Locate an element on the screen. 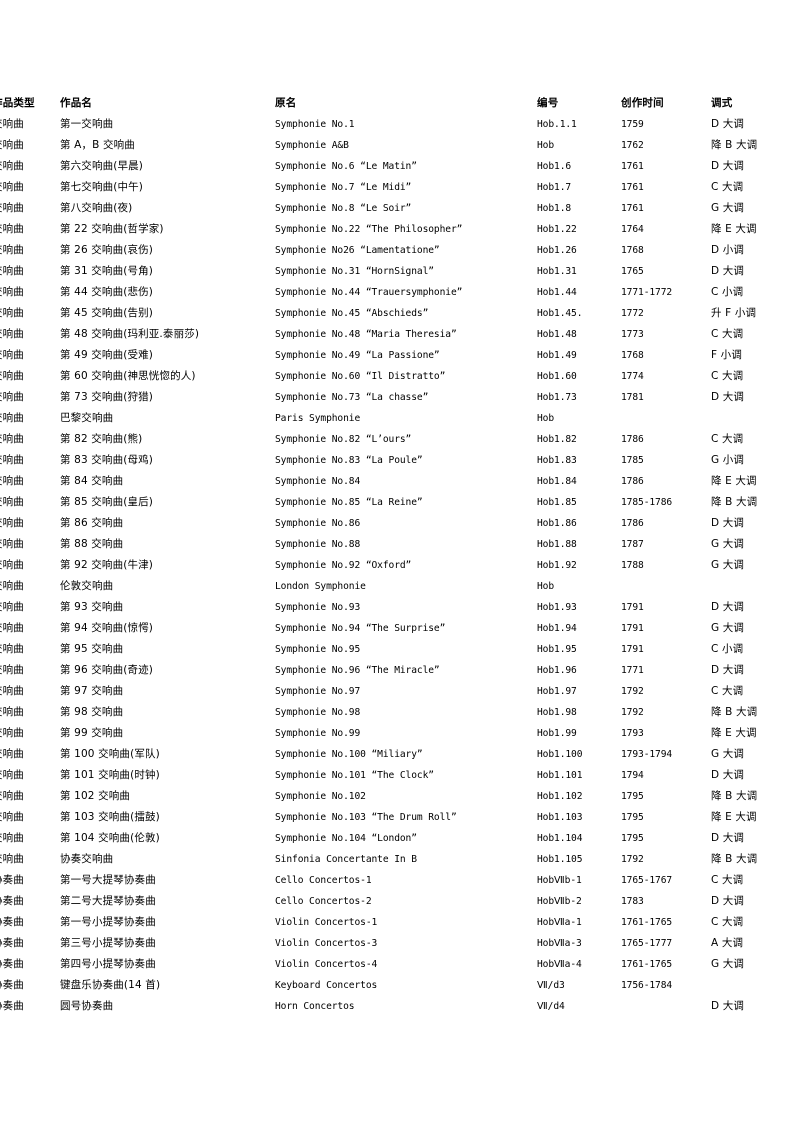 This screenshot has height=1122, width=793. cell-catalog-number: Hob1.84 is located at coordinates (557, 481).